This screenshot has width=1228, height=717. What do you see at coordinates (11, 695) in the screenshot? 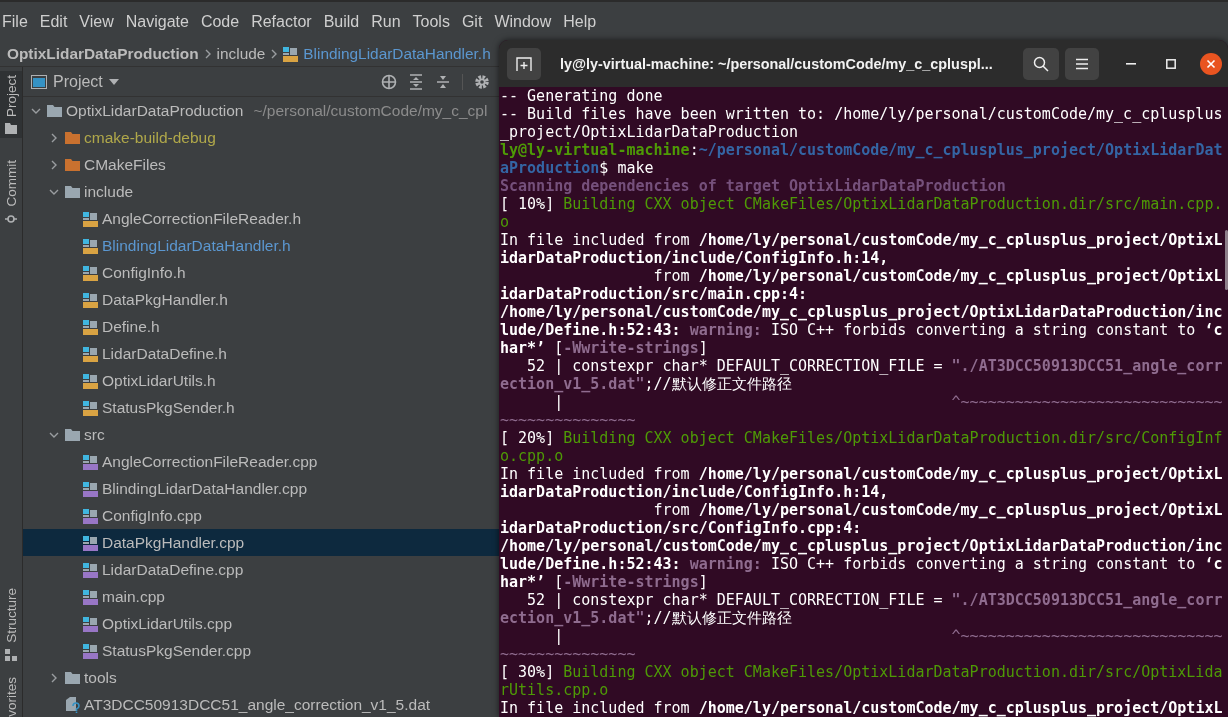
I see `tool-window-tab: vorites` at bounding box center [11, 695].